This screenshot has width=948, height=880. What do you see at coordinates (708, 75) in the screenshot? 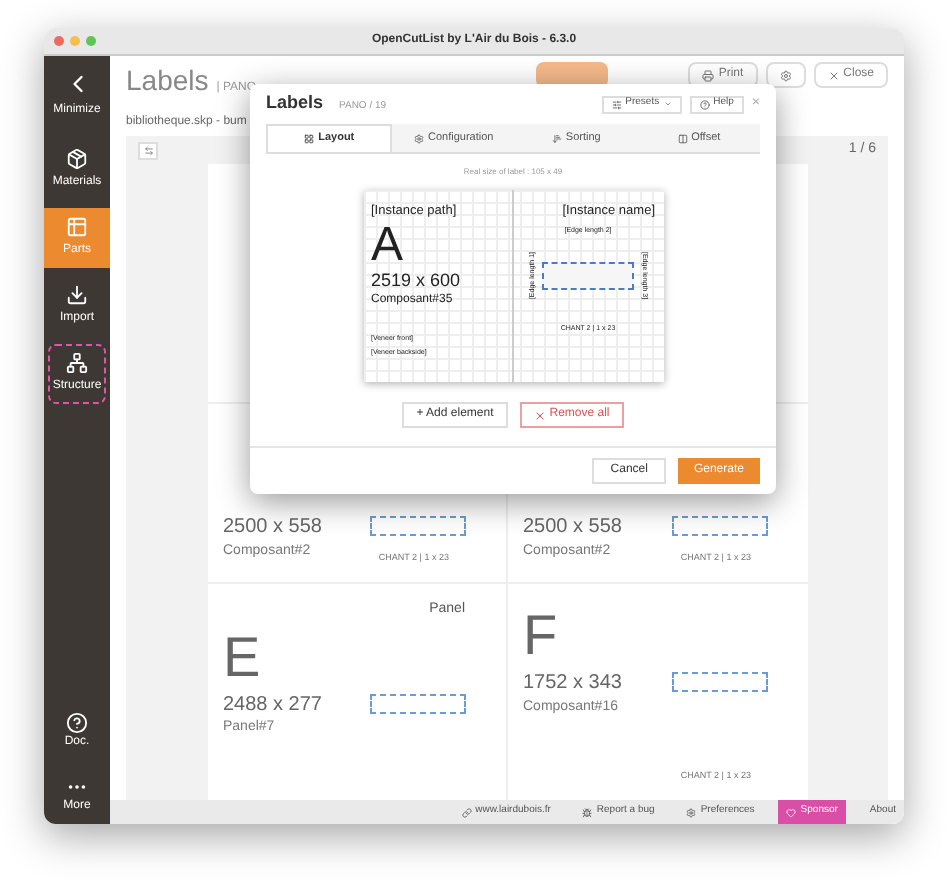
I see `print-icon` at bounding box center [708, 75].